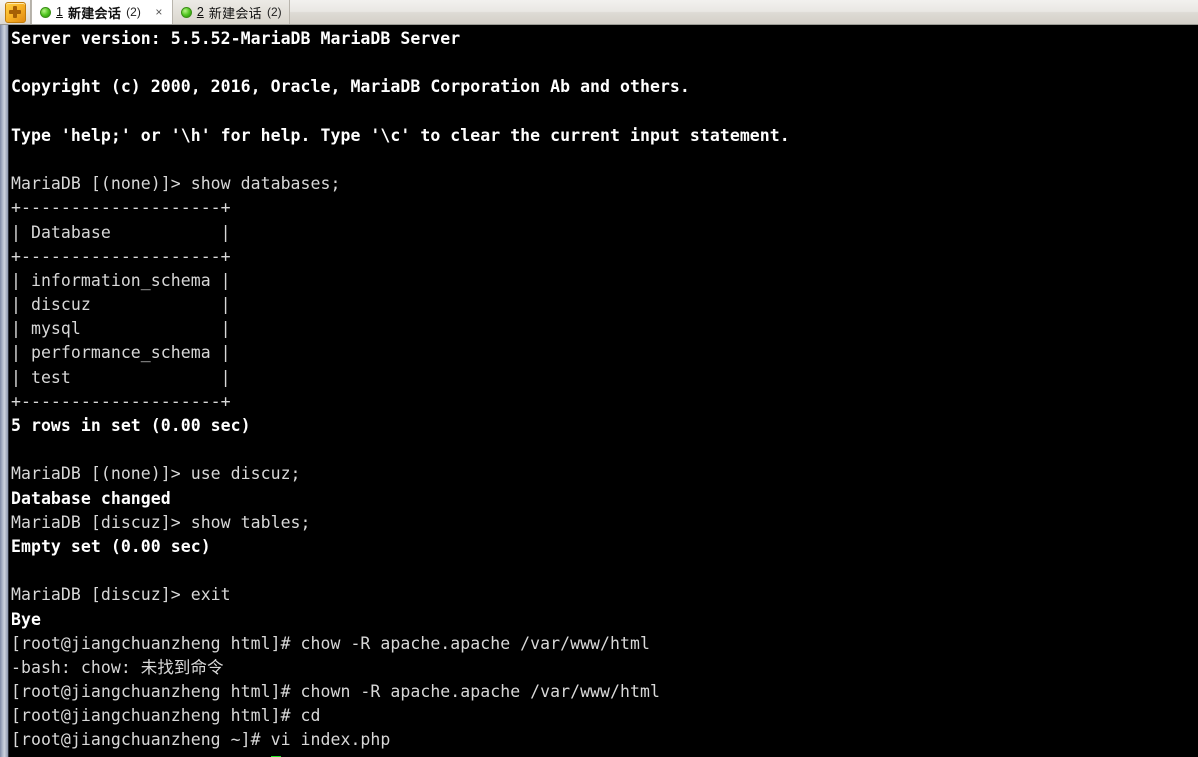 This screenshot has width=1198, height=757. Describe the element at coordinates (121, 329) in the screenshot. I see `terminal-line: | mysql |` at that location.